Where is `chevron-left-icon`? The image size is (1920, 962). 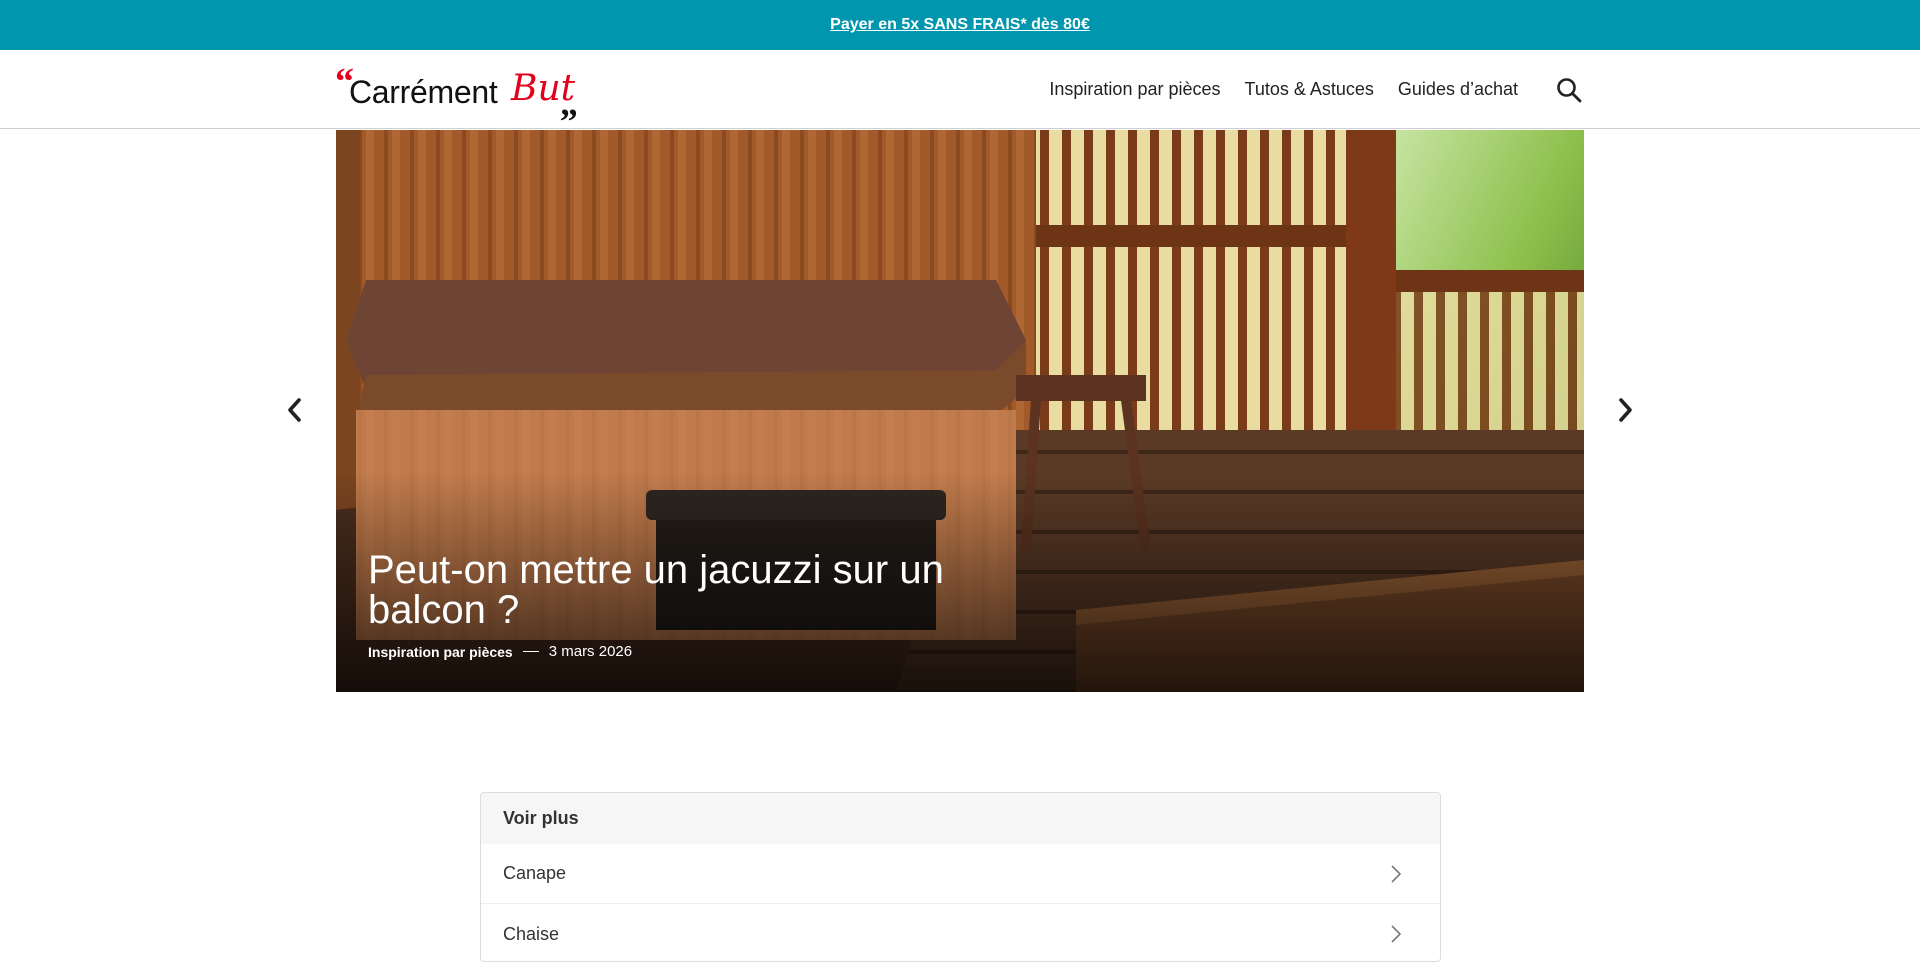
chevron-left-icon is located at coordinates (295, 410).